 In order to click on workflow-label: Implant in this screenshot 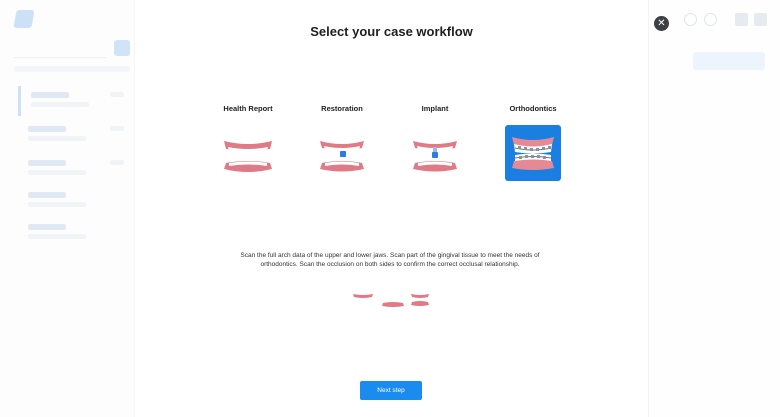, I will do `click(435, 108)`.